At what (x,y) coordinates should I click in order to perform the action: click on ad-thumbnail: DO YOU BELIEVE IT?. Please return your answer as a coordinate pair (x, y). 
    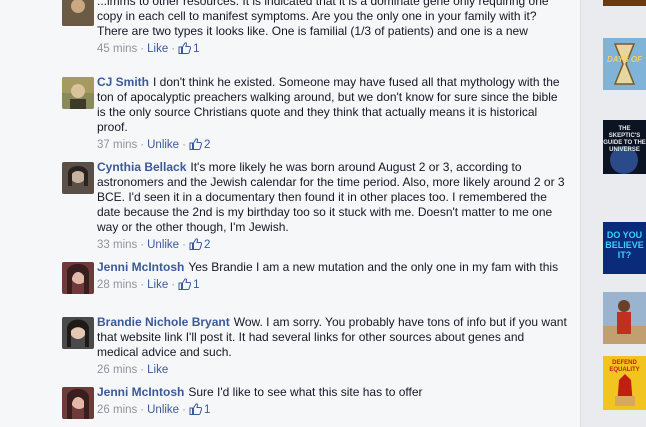
    Looking at the image, I should click on (624, 248).